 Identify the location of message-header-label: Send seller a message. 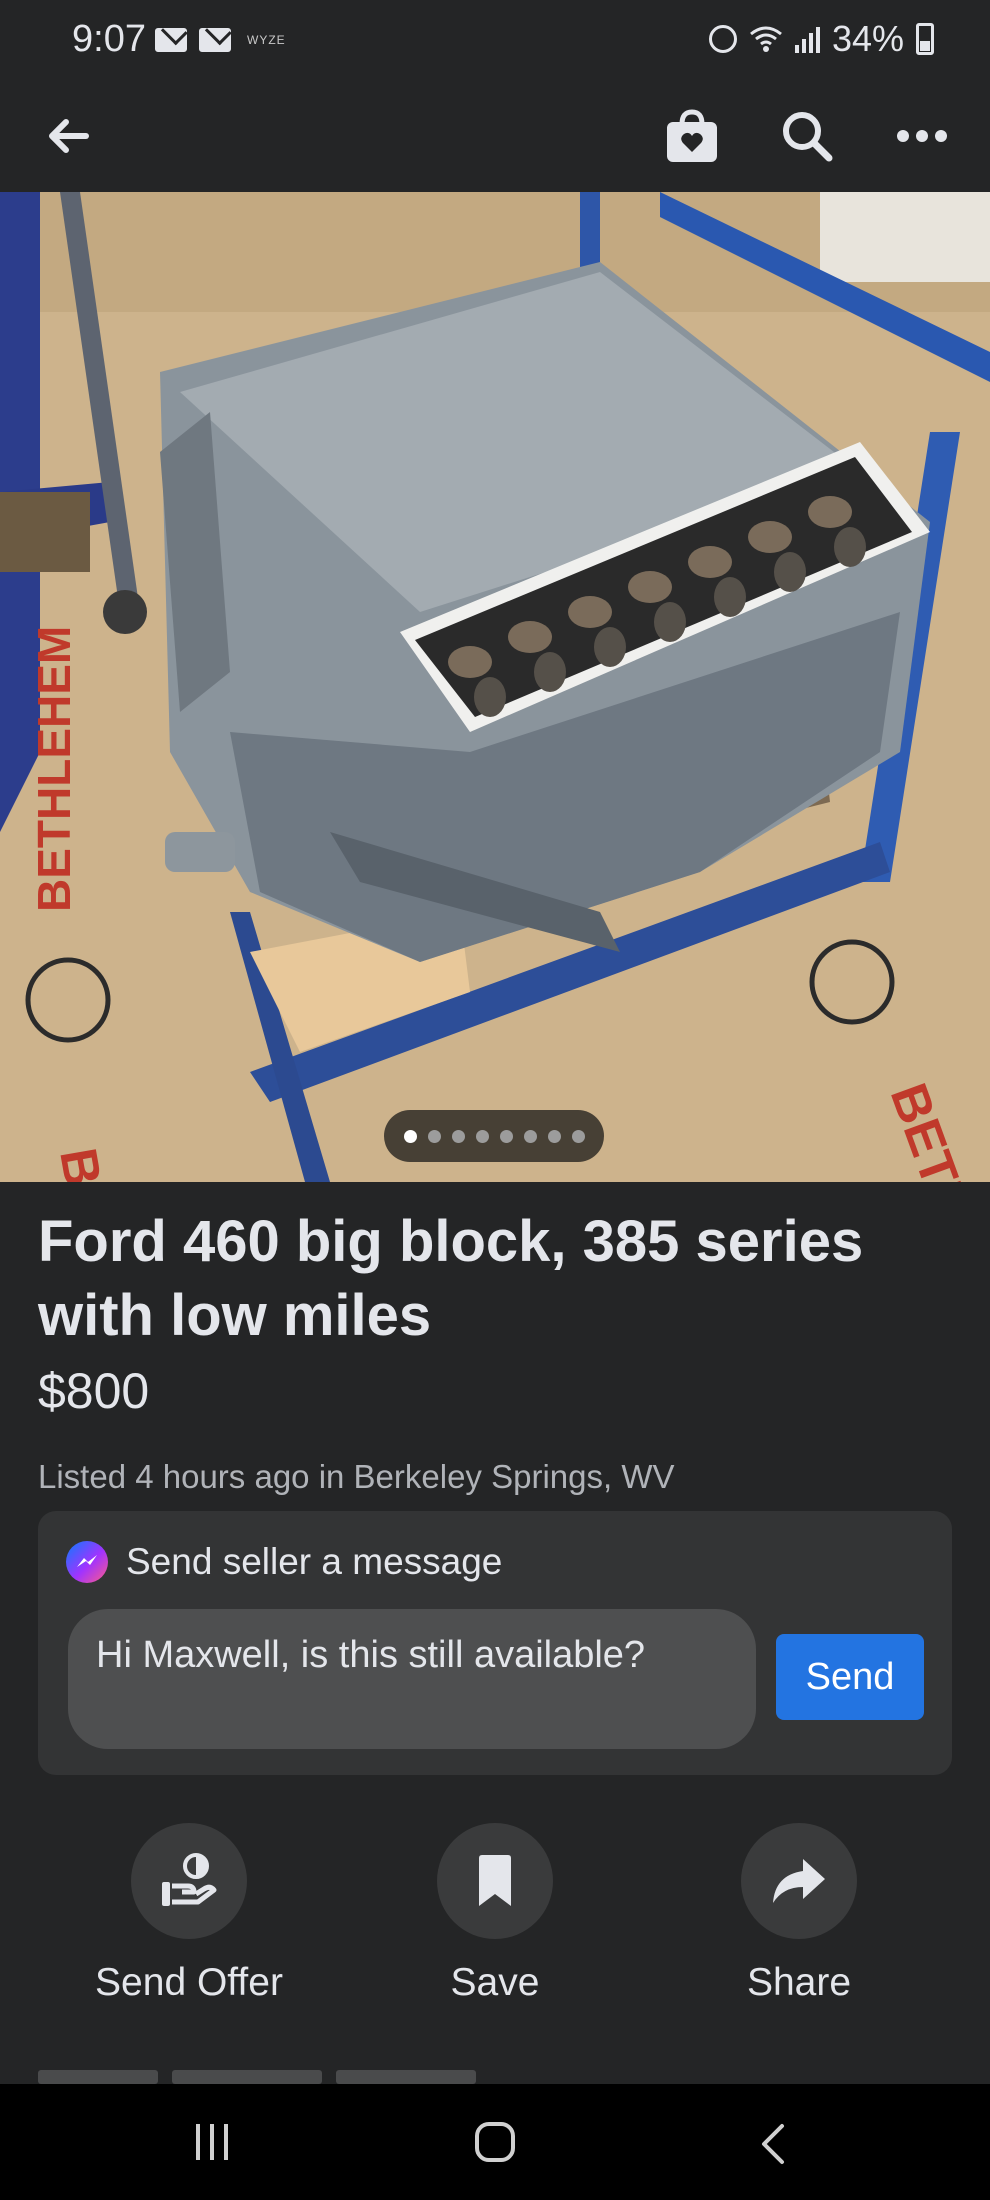
(314, 1561).